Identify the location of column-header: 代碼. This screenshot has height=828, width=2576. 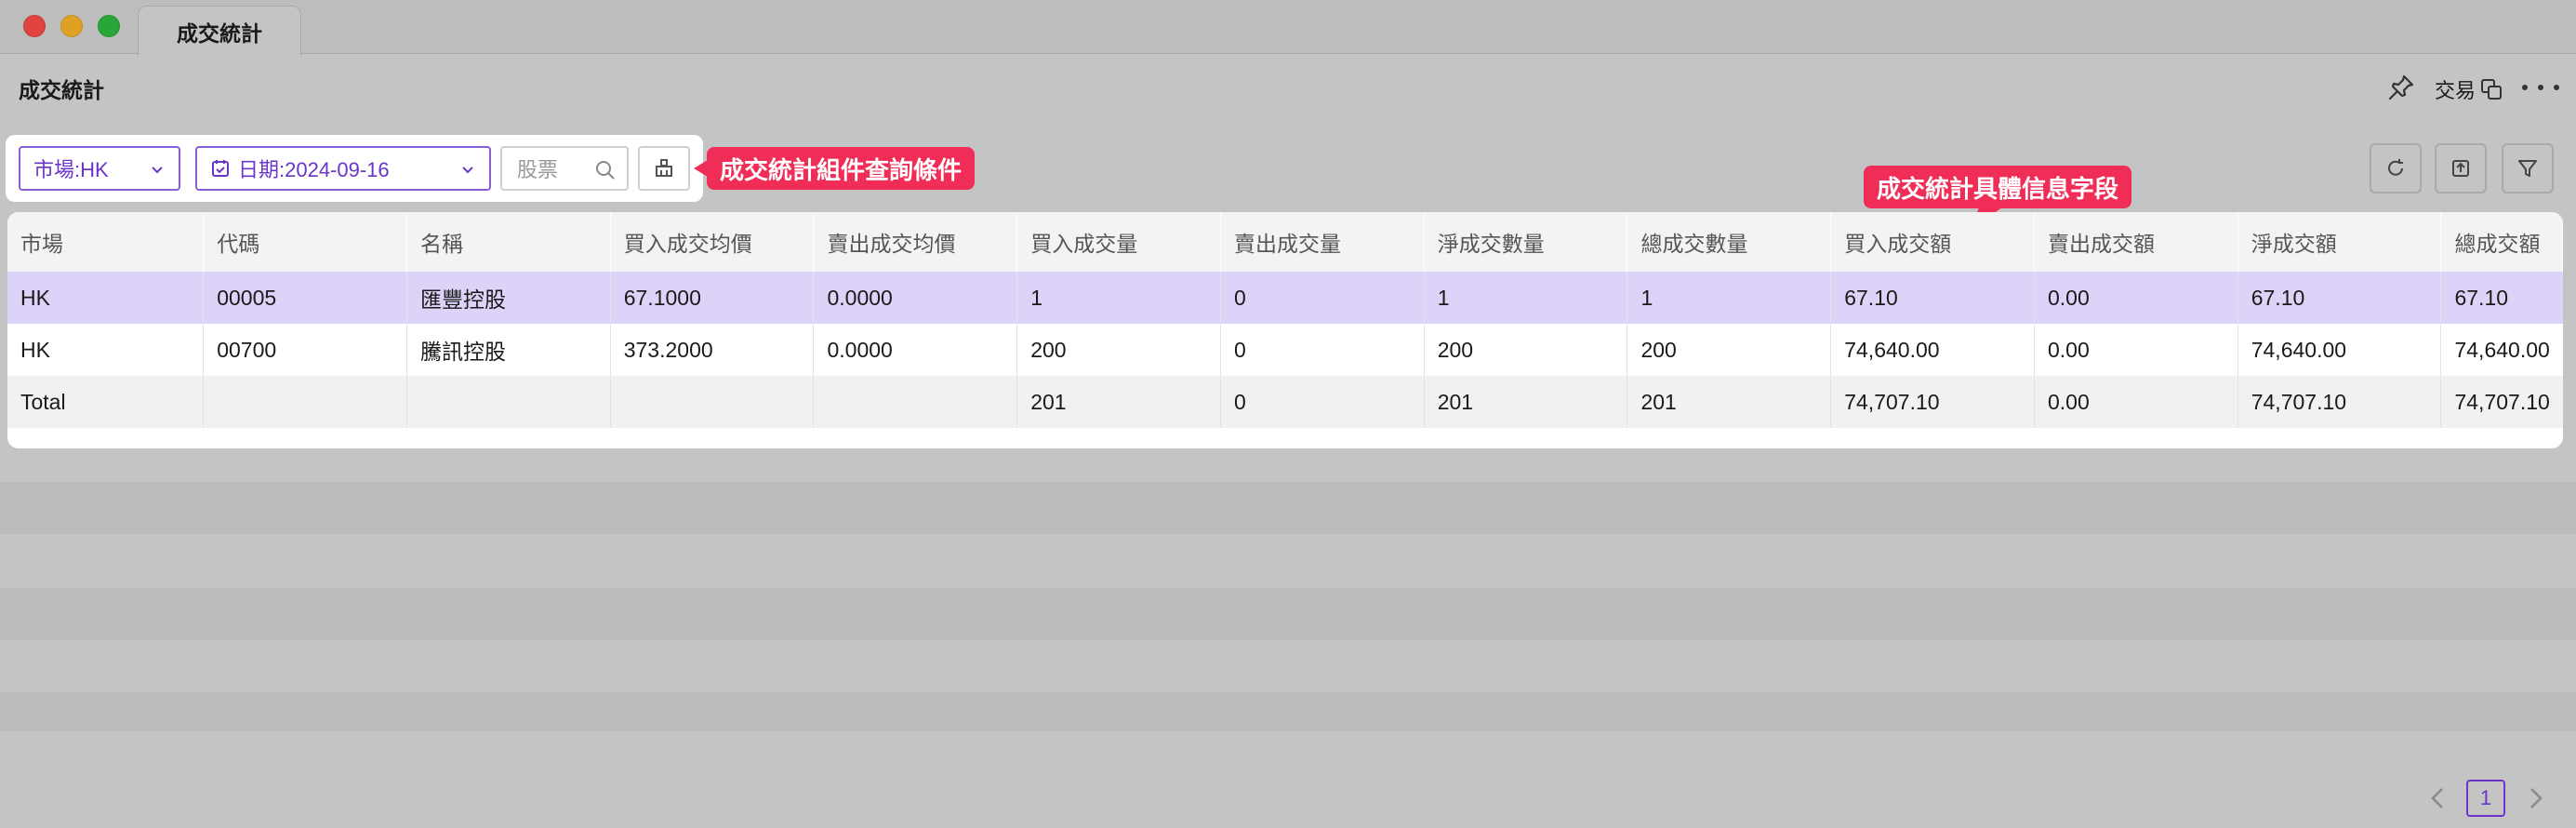
(305, 242).